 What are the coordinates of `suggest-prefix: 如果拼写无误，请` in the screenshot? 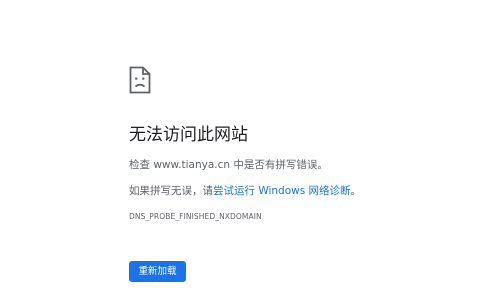 It's located at (171, 191).